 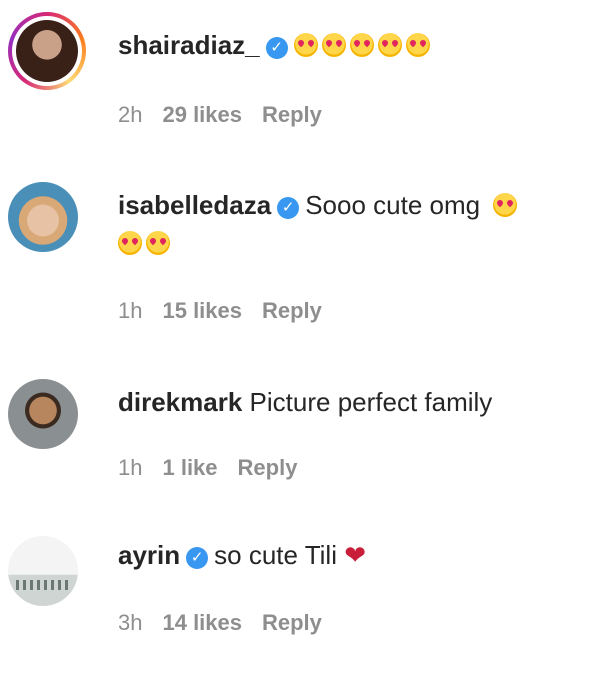 I want to click on likes-count-link: 1 like, so click(x=189, y=467).